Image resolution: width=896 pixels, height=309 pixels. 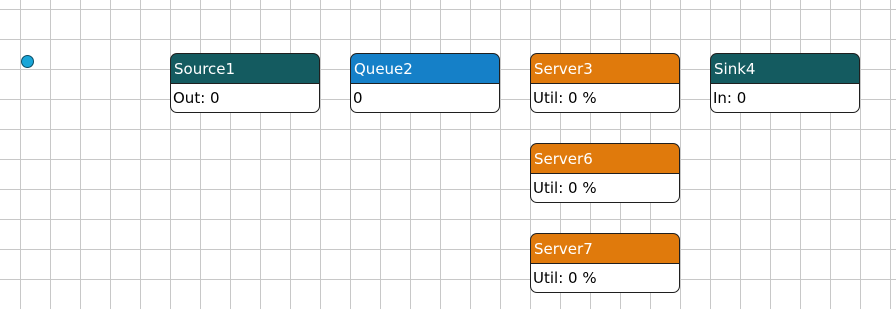 I want to click on queue2-block: Queue2 0, so click(x=425, y=83).